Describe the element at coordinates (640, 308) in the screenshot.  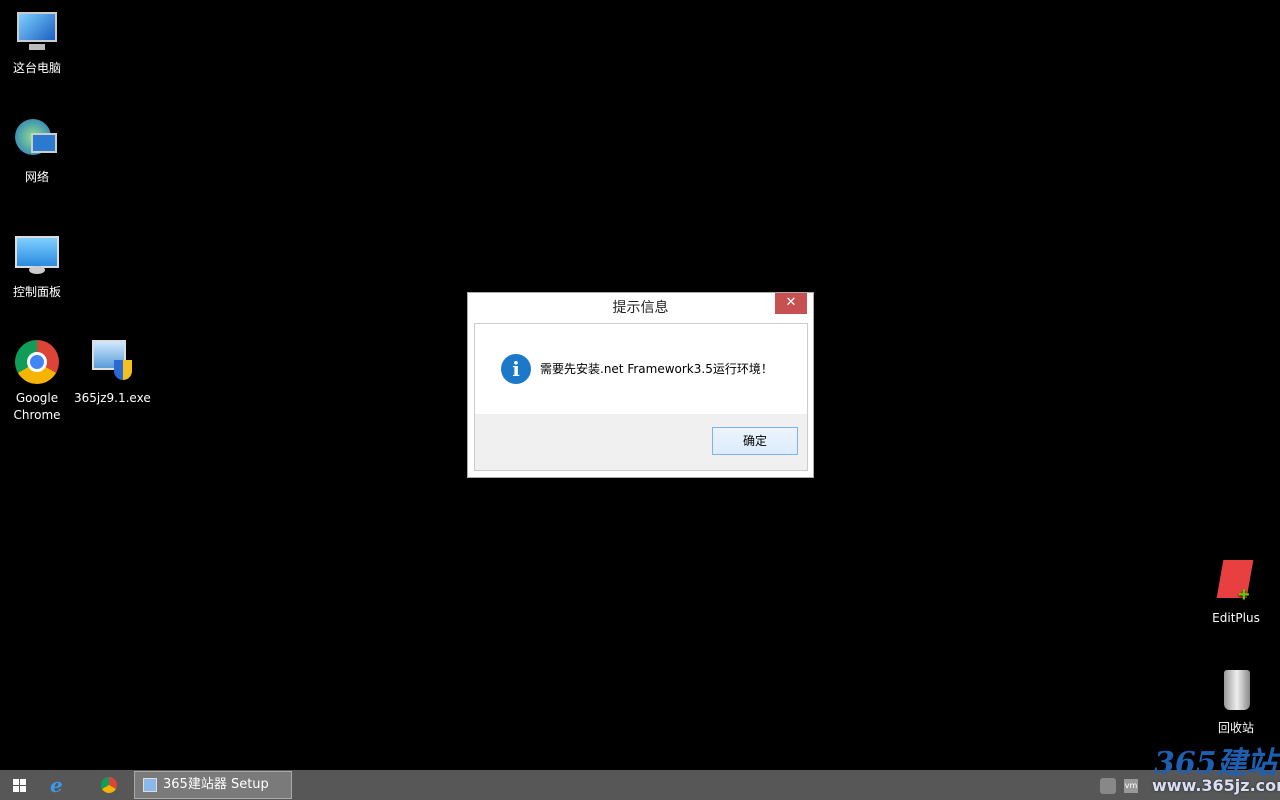
I see `dialog-title: 提示信息` at that location.